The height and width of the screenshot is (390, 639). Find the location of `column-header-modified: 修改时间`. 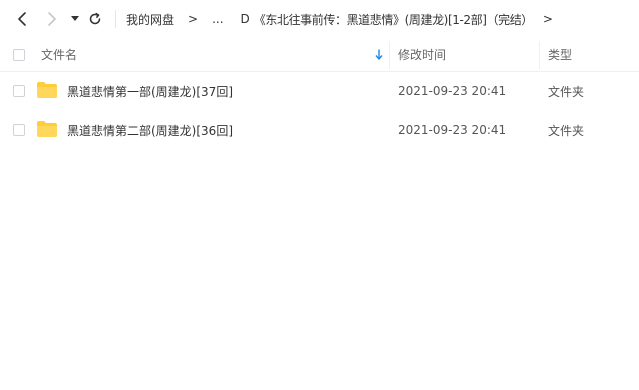

column-header-modified: 修改时间 is located at coordinates (422, 54).